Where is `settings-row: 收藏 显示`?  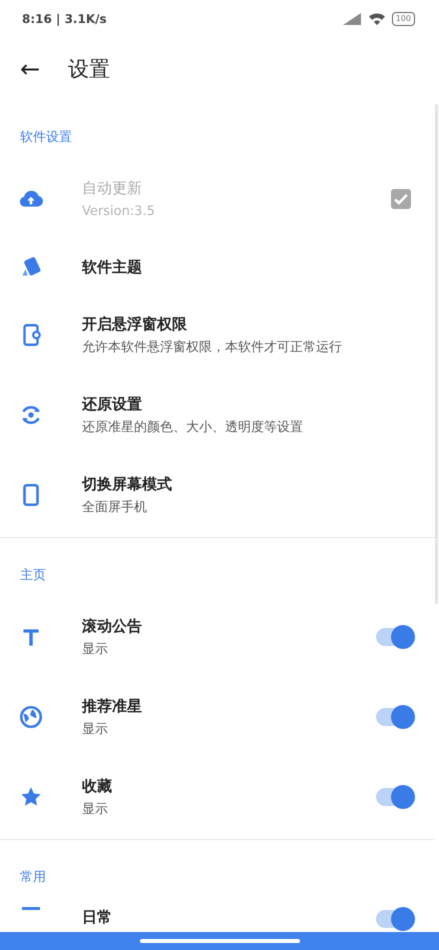
settings-row: 收藏 显示 is located at coordinates (217, 797).